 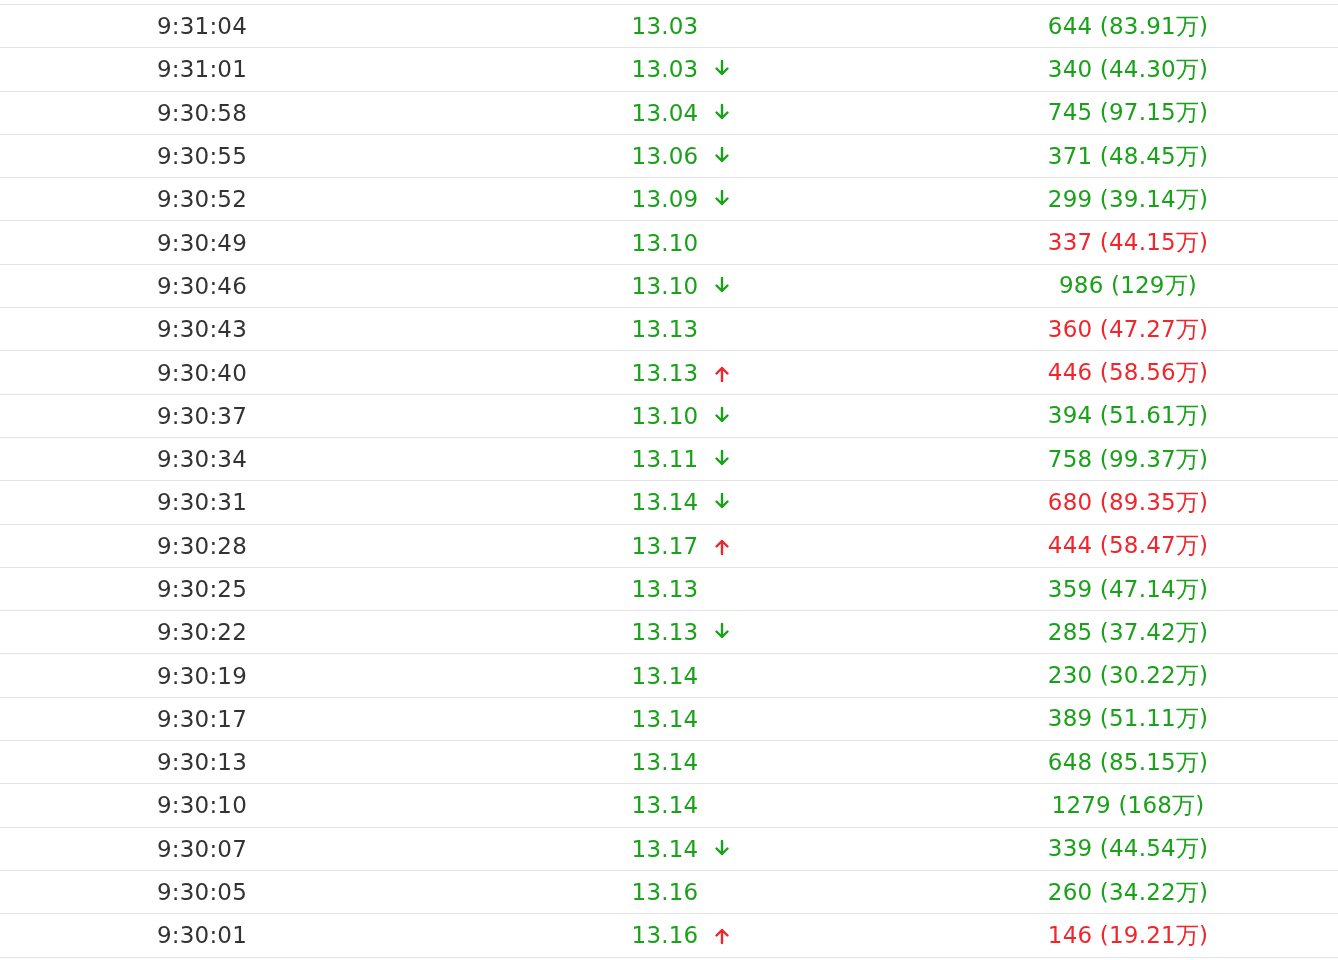 I want to click on trade-volume: 444 (58.47万), so click(x=1128, y=546).